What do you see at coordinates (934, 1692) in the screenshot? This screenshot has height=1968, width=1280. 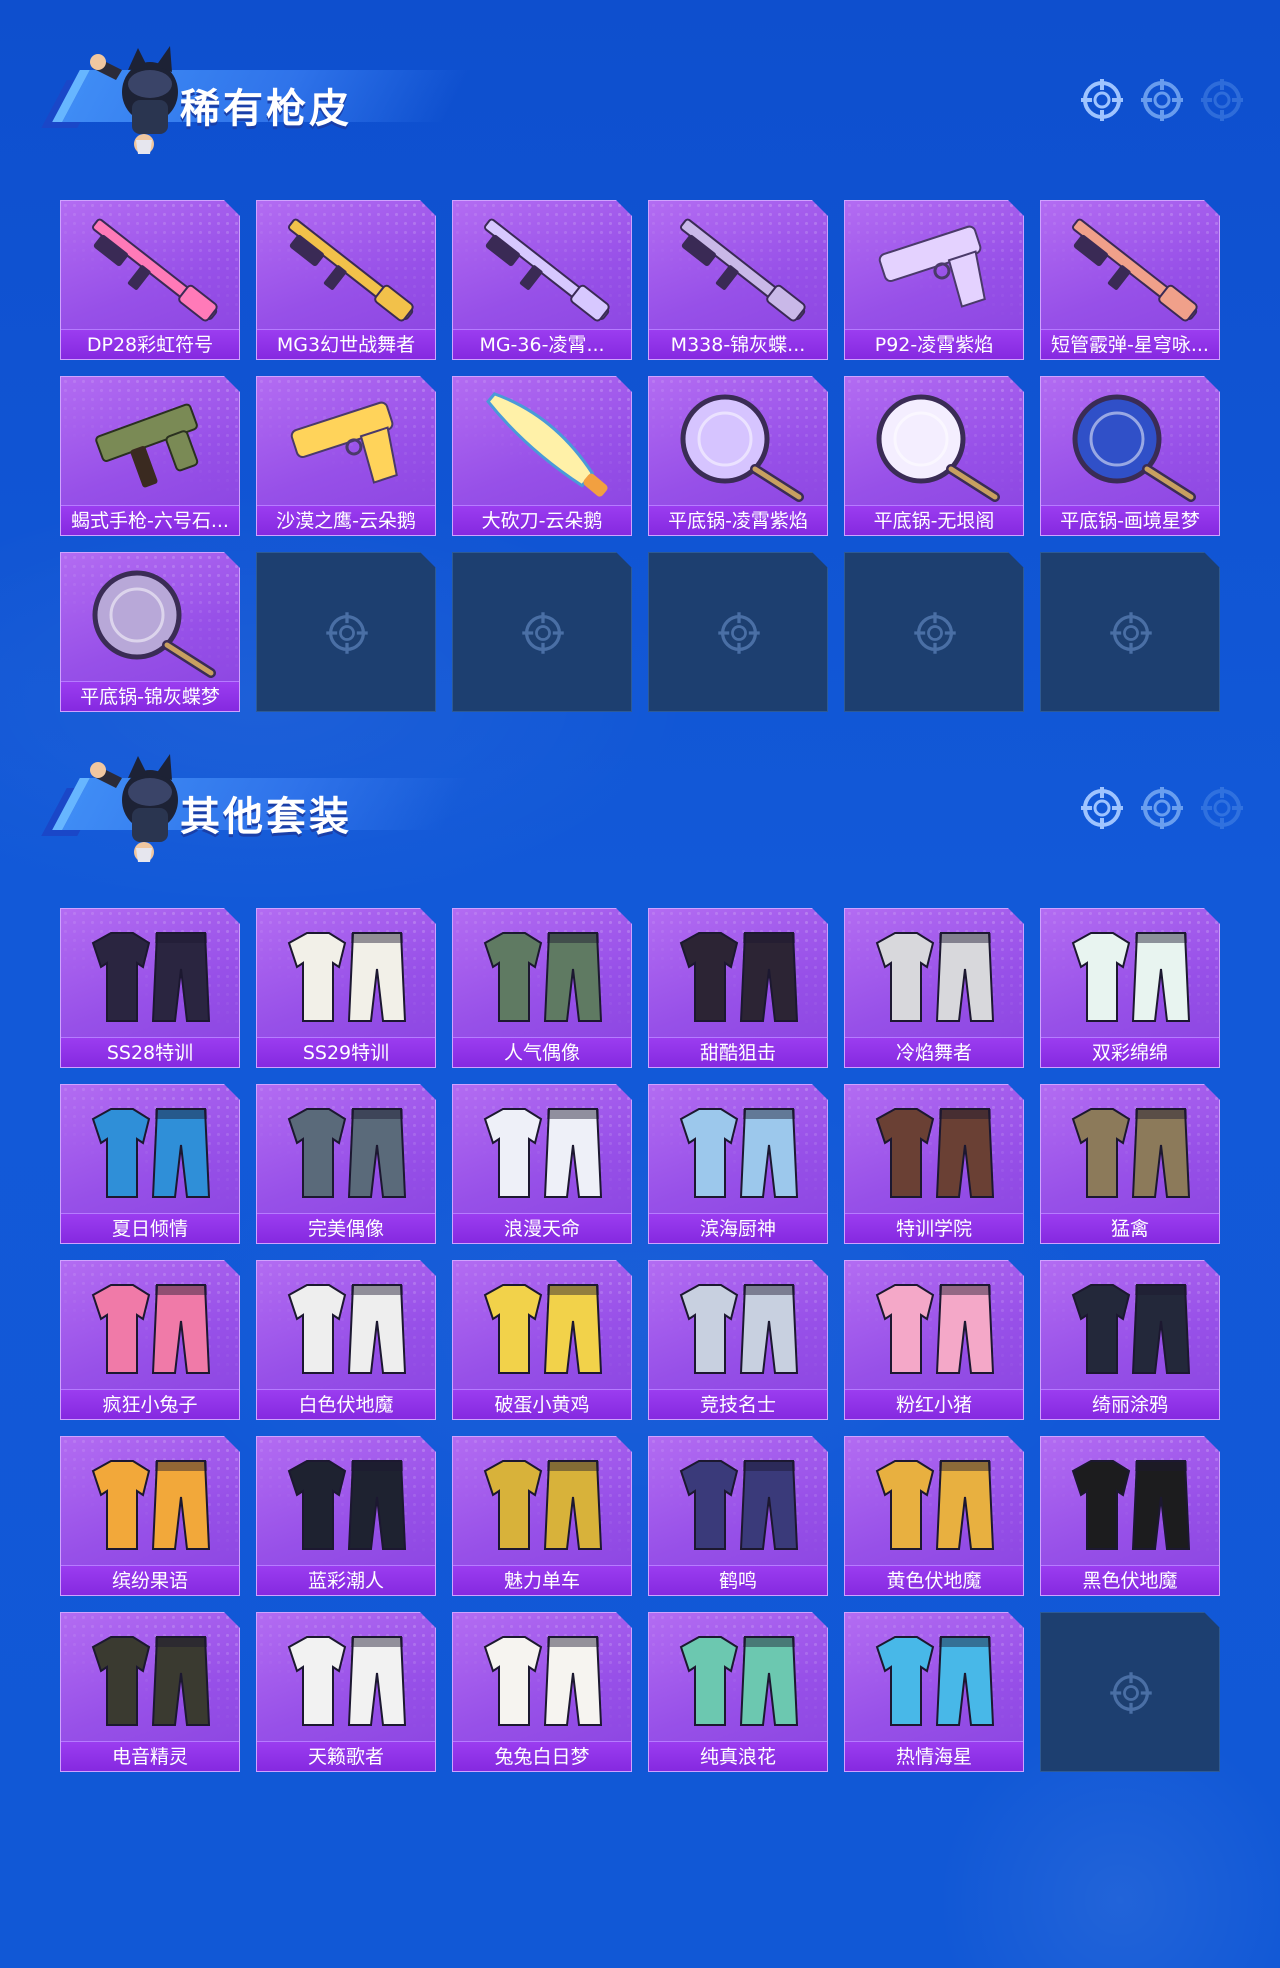 I see `item-card: 热情海星` at bounding box center [934, 1692].